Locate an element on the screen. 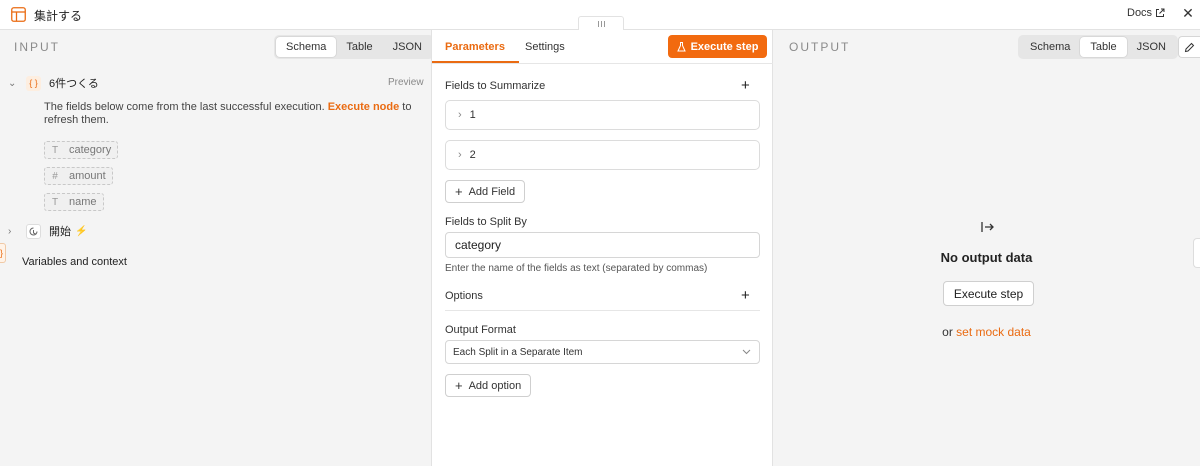 This screenshot has width=1200, height=466. variables-icon: } is located at coordinates (3, 253).